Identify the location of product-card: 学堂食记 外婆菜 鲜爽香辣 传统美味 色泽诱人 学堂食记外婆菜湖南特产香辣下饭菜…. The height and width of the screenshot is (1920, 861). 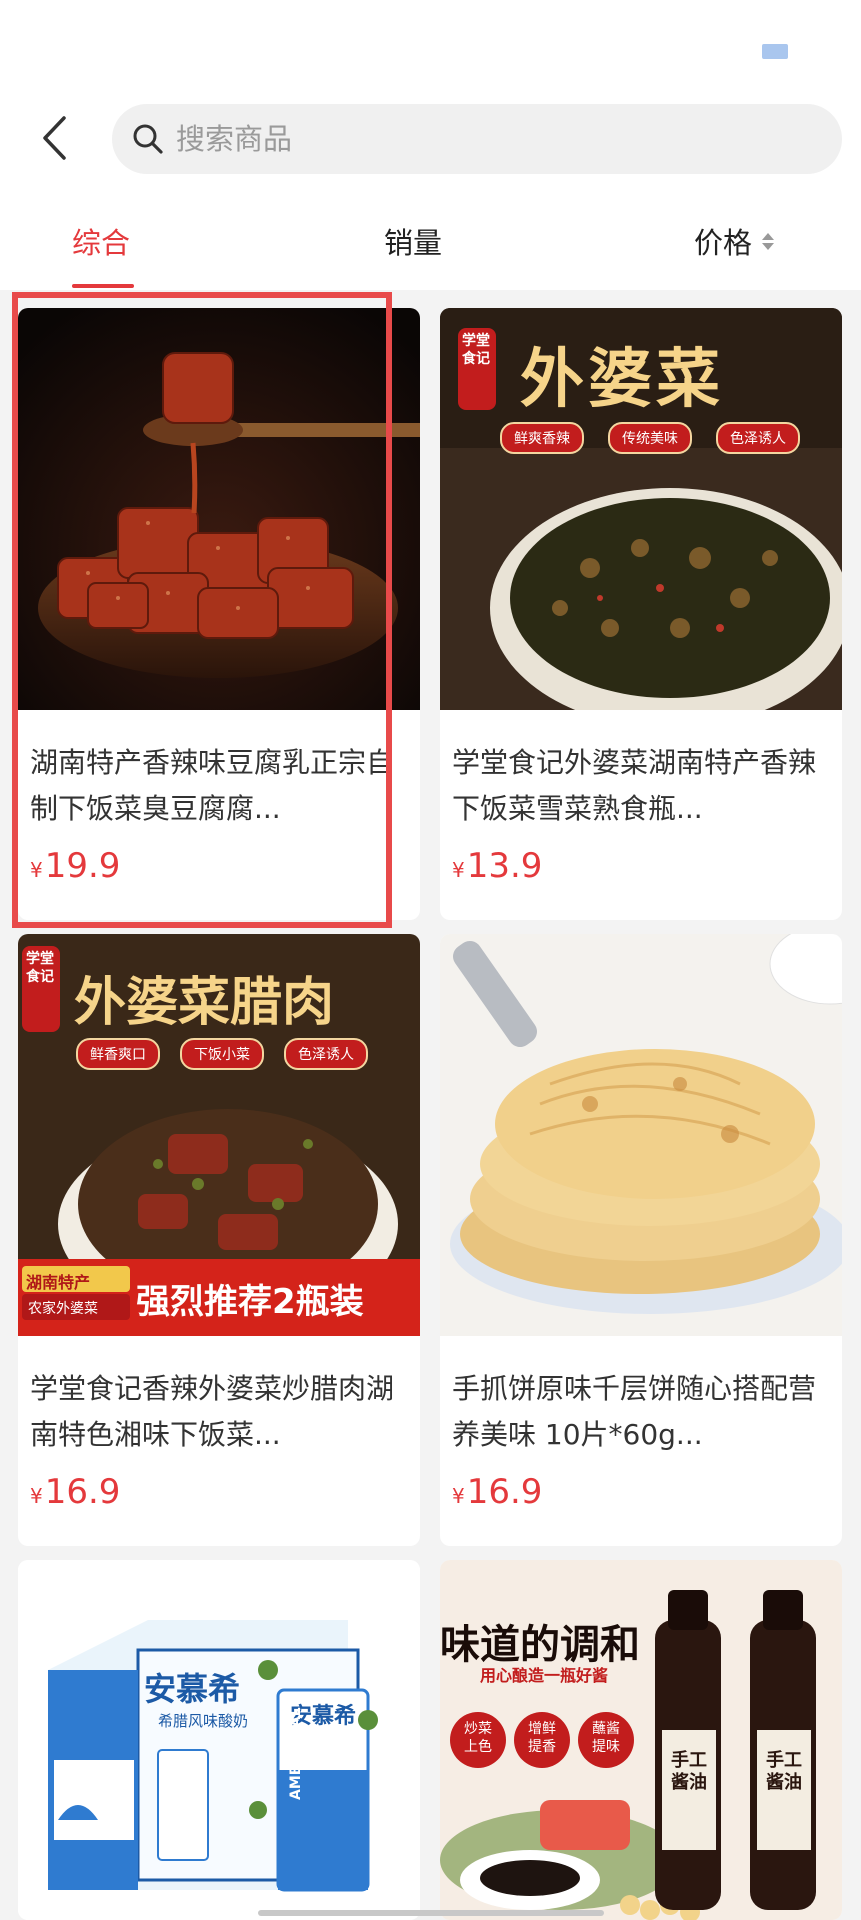
(641, 614).